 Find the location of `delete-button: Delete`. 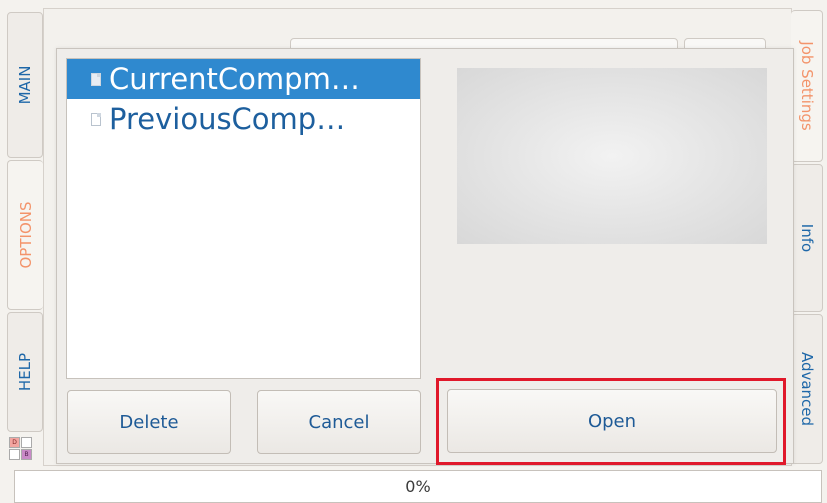

delete-button: Delete is located at coordinates (149, 422).